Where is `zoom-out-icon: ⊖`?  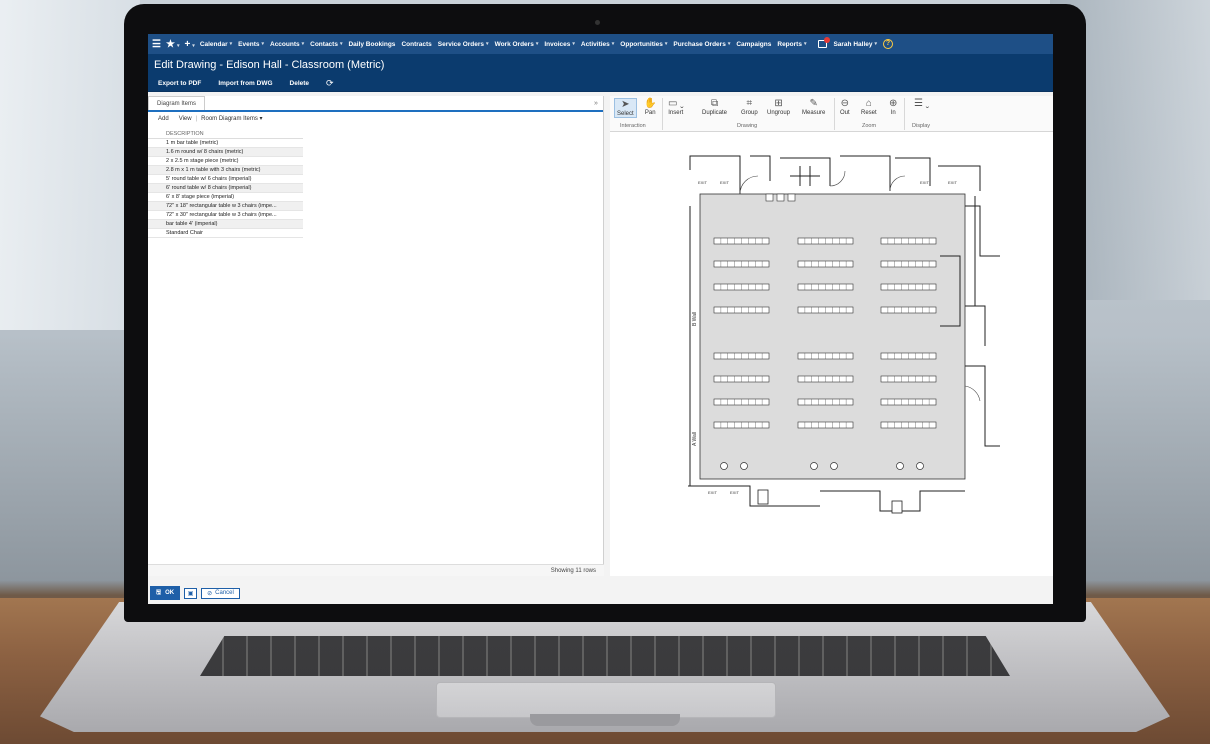 zoom-out-icon: ⊖ is located at coordinates (845, 103).